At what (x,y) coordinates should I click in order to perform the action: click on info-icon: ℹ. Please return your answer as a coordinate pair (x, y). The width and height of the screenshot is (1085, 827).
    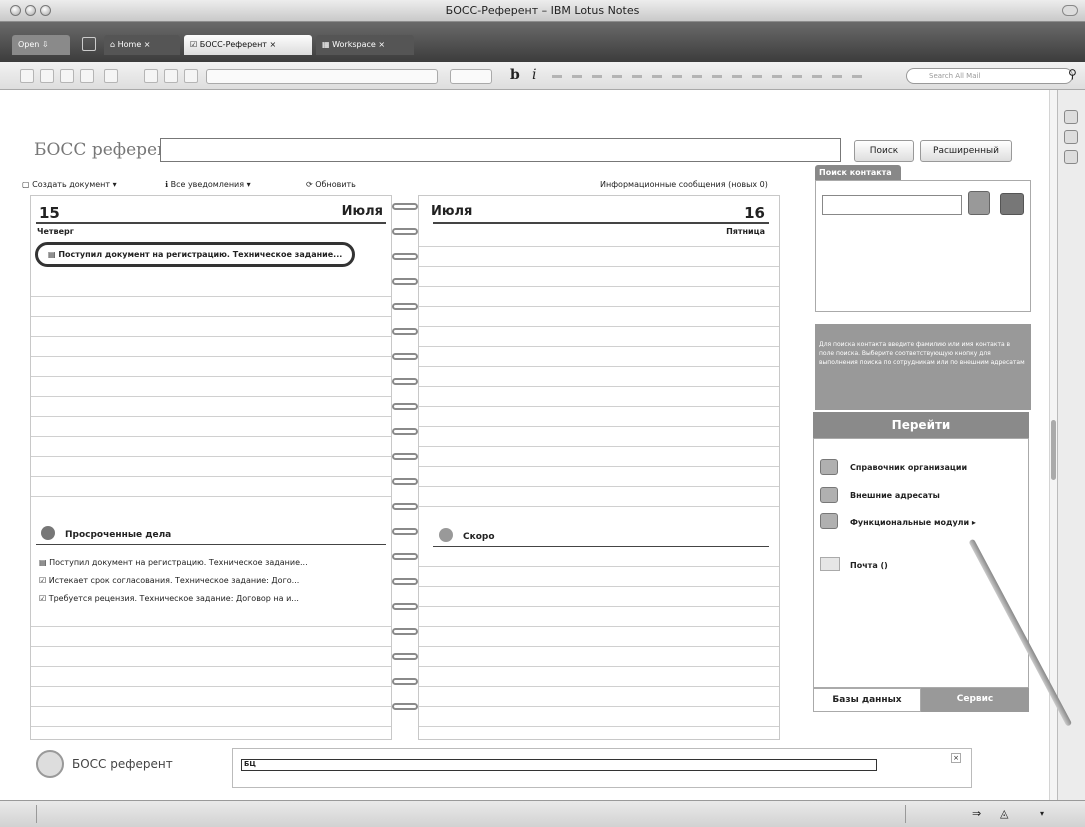
    Looking at the image, I should click on (167, 184).